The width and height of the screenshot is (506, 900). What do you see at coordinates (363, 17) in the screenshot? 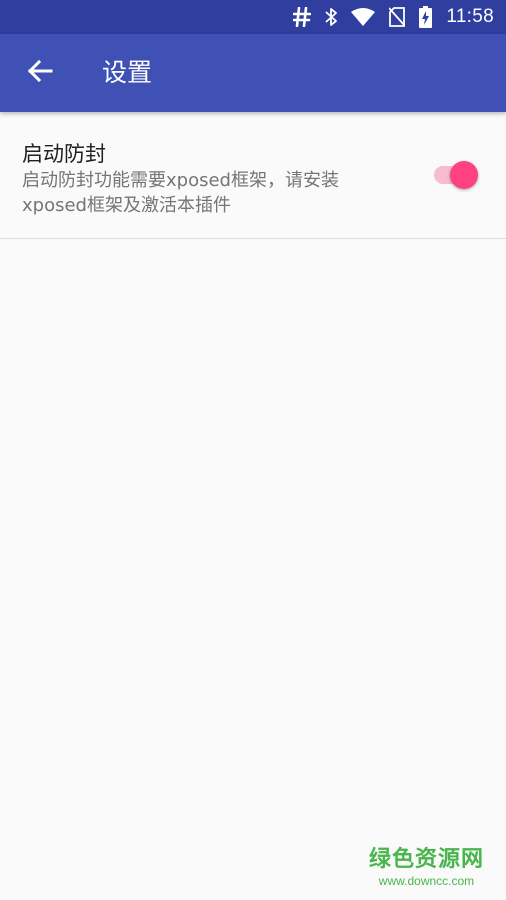
I see `wifi-icon` at bounding box center [363, 17].